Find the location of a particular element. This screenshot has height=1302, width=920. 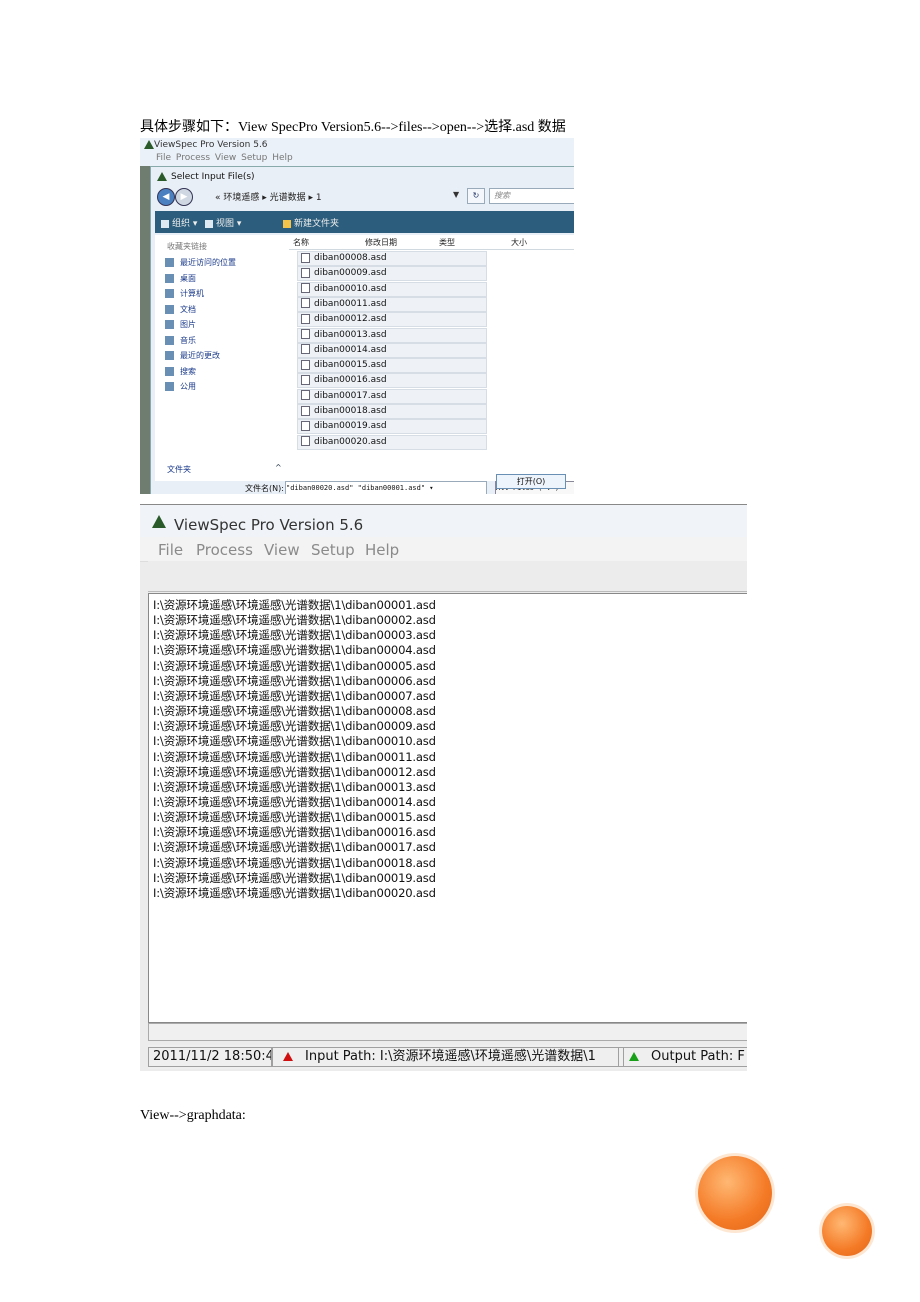

nav-item-label: 最近的更改 is located at coordinates (200, 355).